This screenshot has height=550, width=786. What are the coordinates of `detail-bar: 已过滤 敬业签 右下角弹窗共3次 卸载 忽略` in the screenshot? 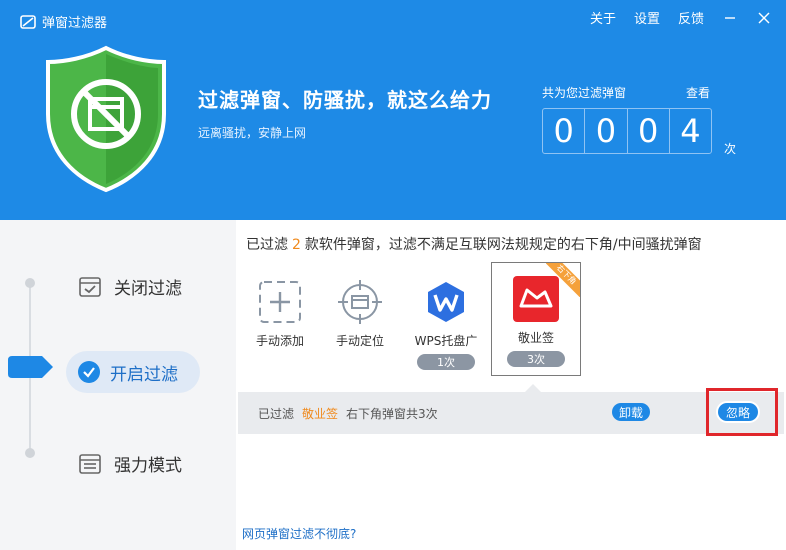 It's located at (511, 413).